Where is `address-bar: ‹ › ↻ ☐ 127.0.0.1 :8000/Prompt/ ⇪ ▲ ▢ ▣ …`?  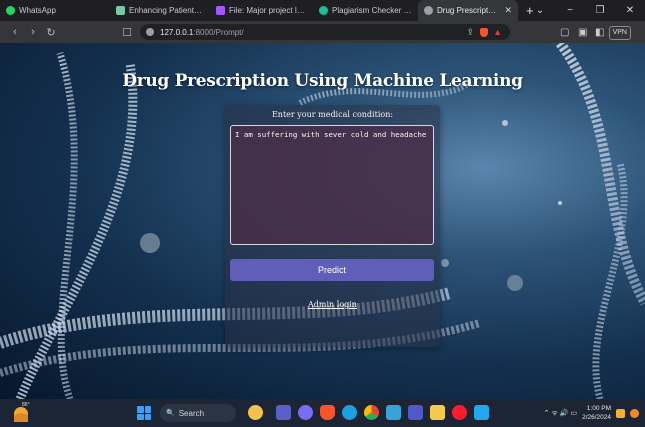
address-bar: ‹ › ↻ ☐ 127.0.0.1 :8000/Prompt/ ⇪ ▲ ▢ ▣ … is located at coordinates (322, 32).